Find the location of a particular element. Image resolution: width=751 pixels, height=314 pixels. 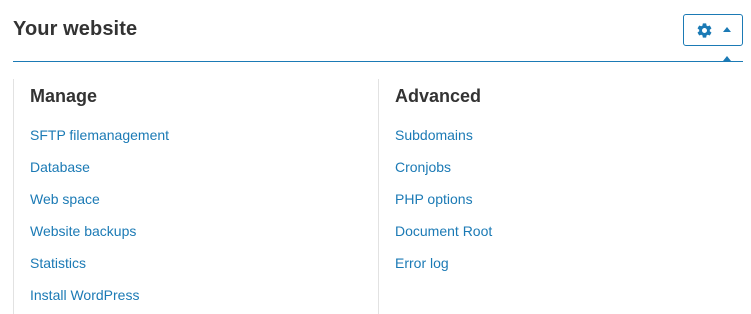

link-install-wordpress: Install WordPress is located at coordinates (84, 295).